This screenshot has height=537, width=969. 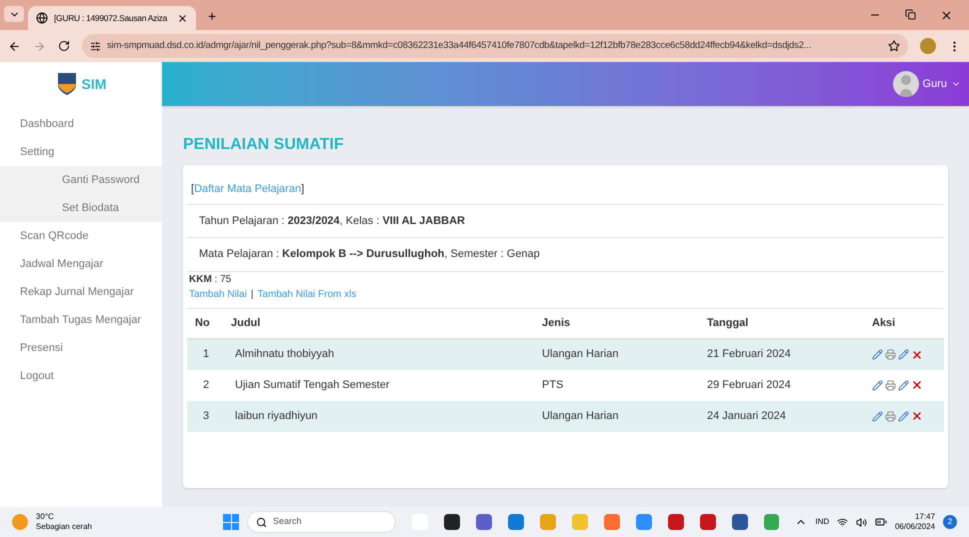 What do you see at coordinates (39, 46) in the screenshot?
I see `forward-icon` at bounding box center [39, 46].